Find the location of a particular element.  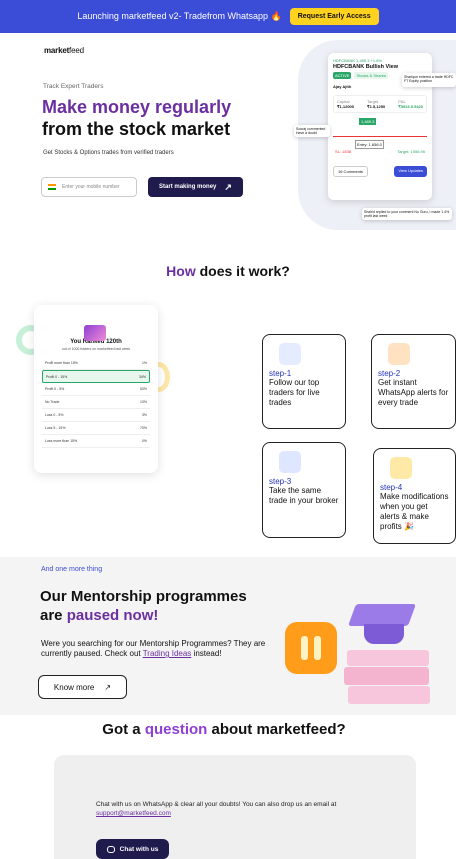

tag-category: Stocks & Shares is located at coordinates (371, 75).